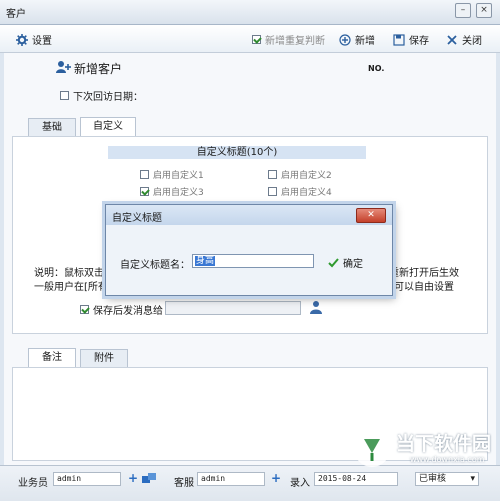  What do you see at coordinates (295, 41) in the screenshot?
I see `dup-check-label: 新增重复判断` at bounding box center [295, 41].